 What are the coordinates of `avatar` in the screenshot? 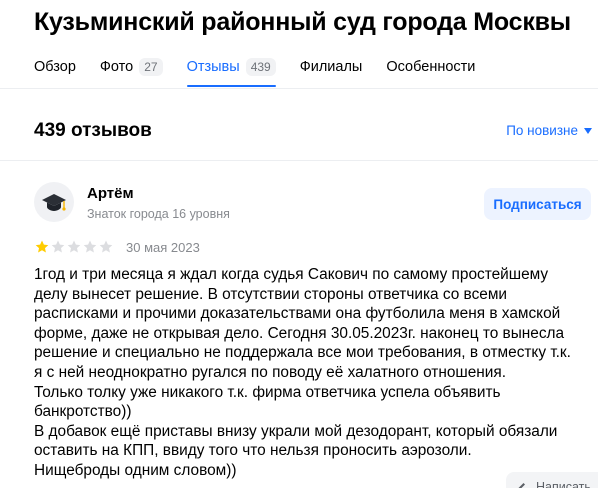 It's located at (54, 202).